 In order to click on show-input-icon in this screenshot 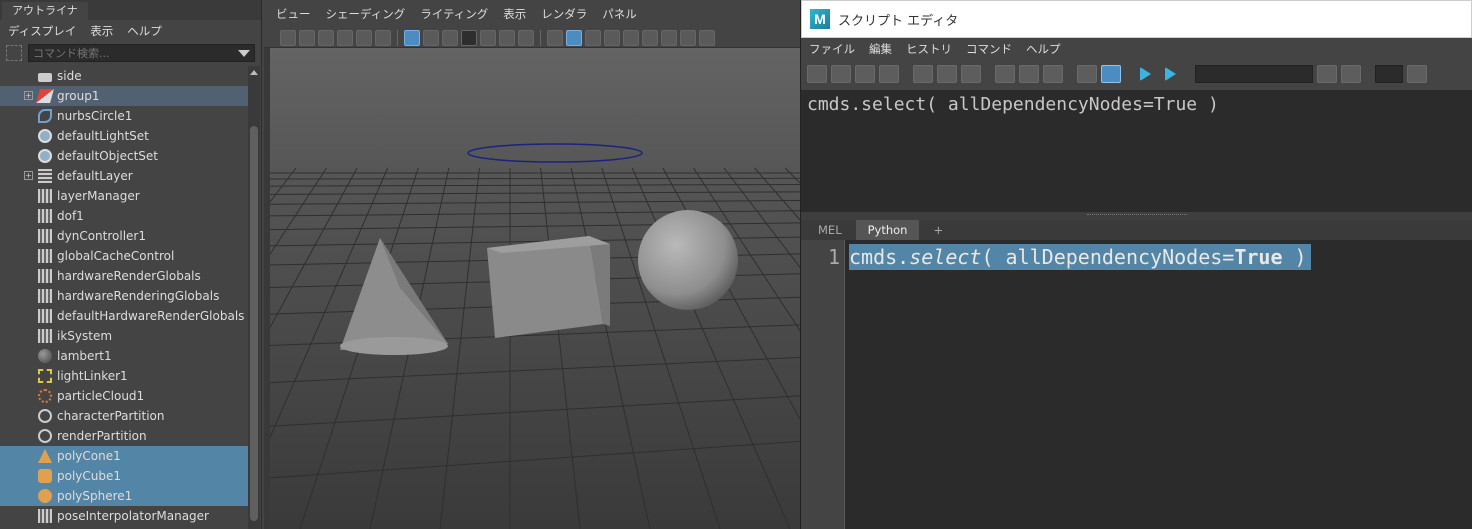, I will do `click(1029, 74)`.